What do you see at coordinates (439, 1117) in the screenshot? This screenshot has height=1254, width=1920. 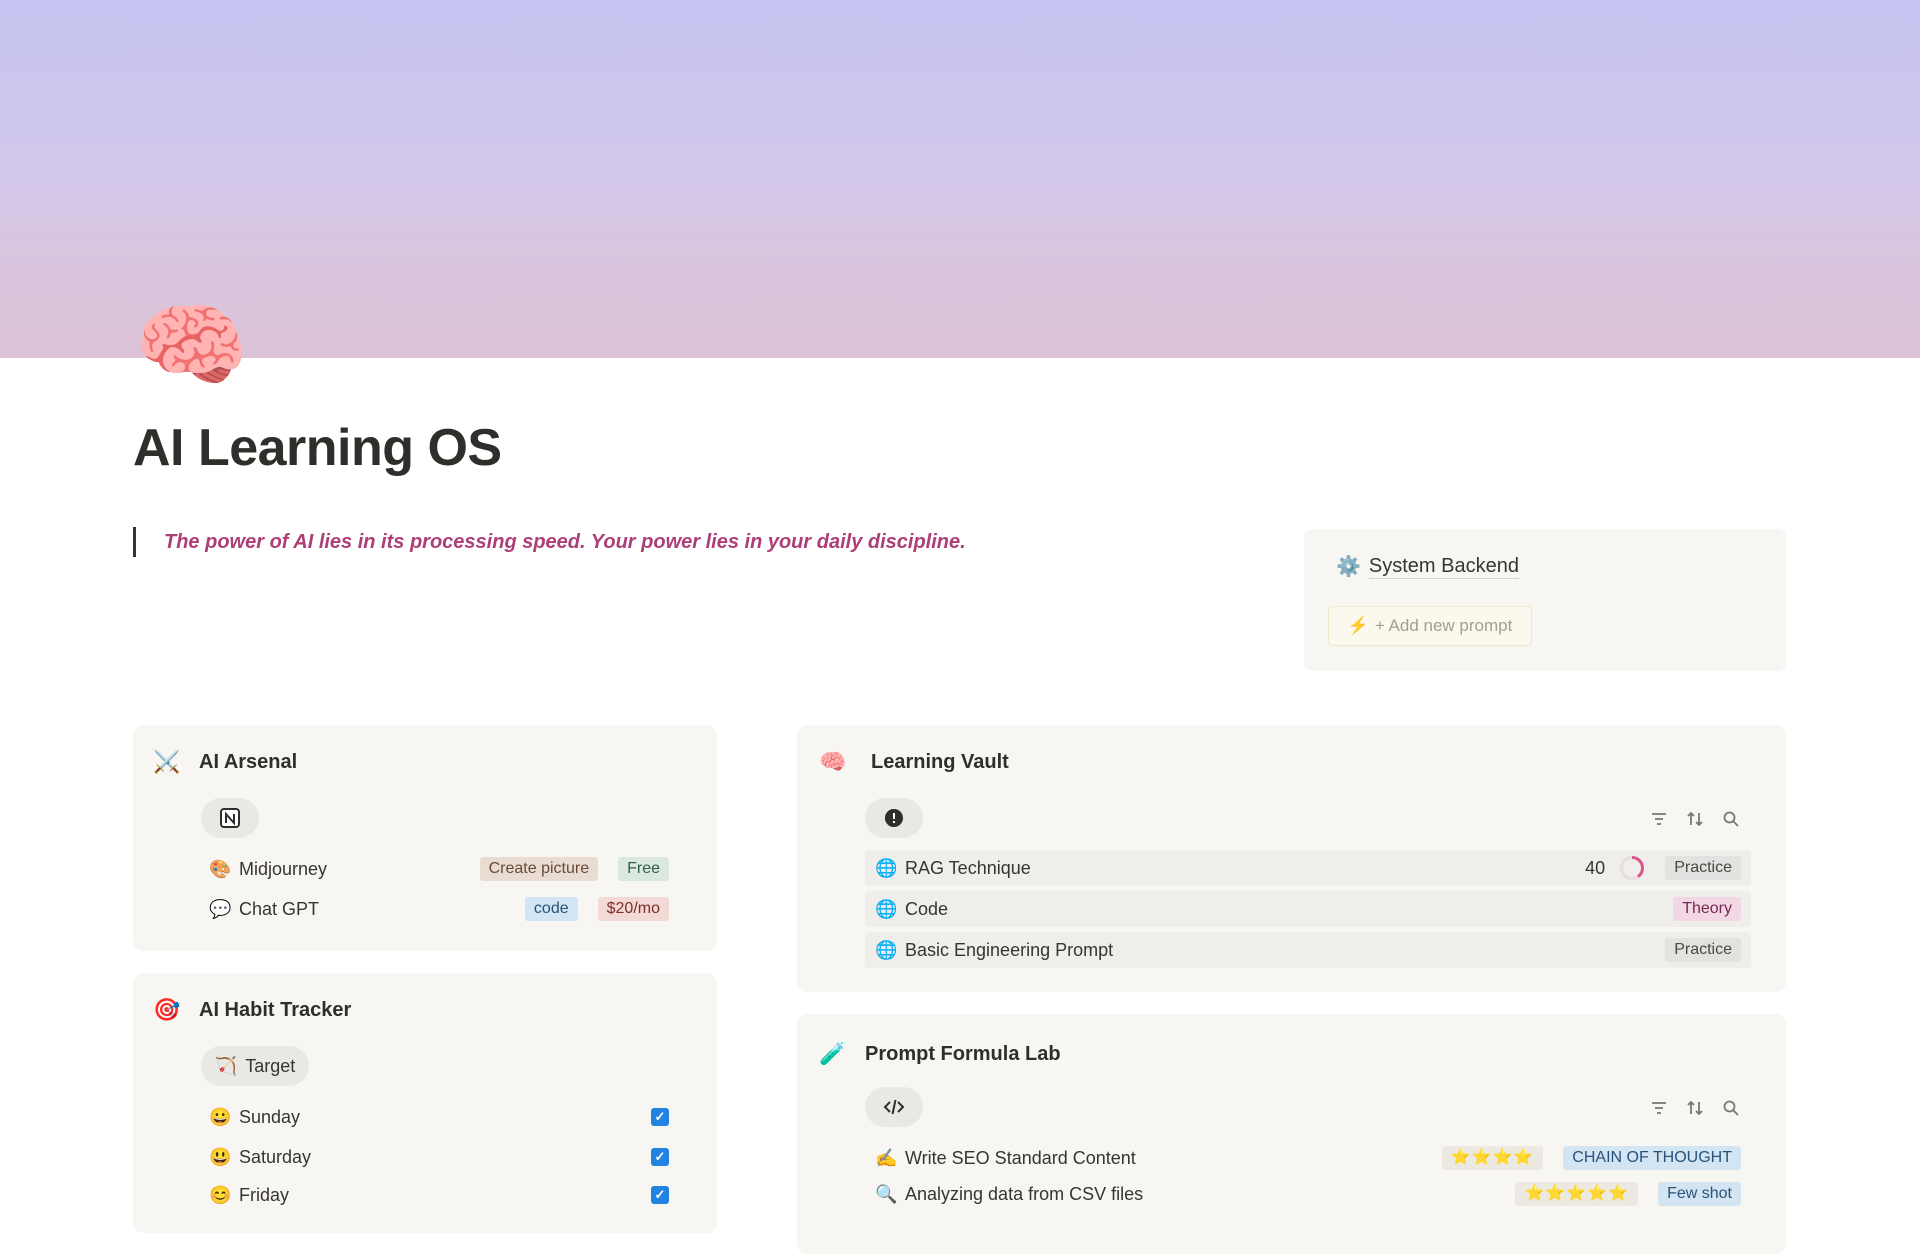 I see `list-item: 😀 Sunday ✓` at bounding box center [439, 1117].